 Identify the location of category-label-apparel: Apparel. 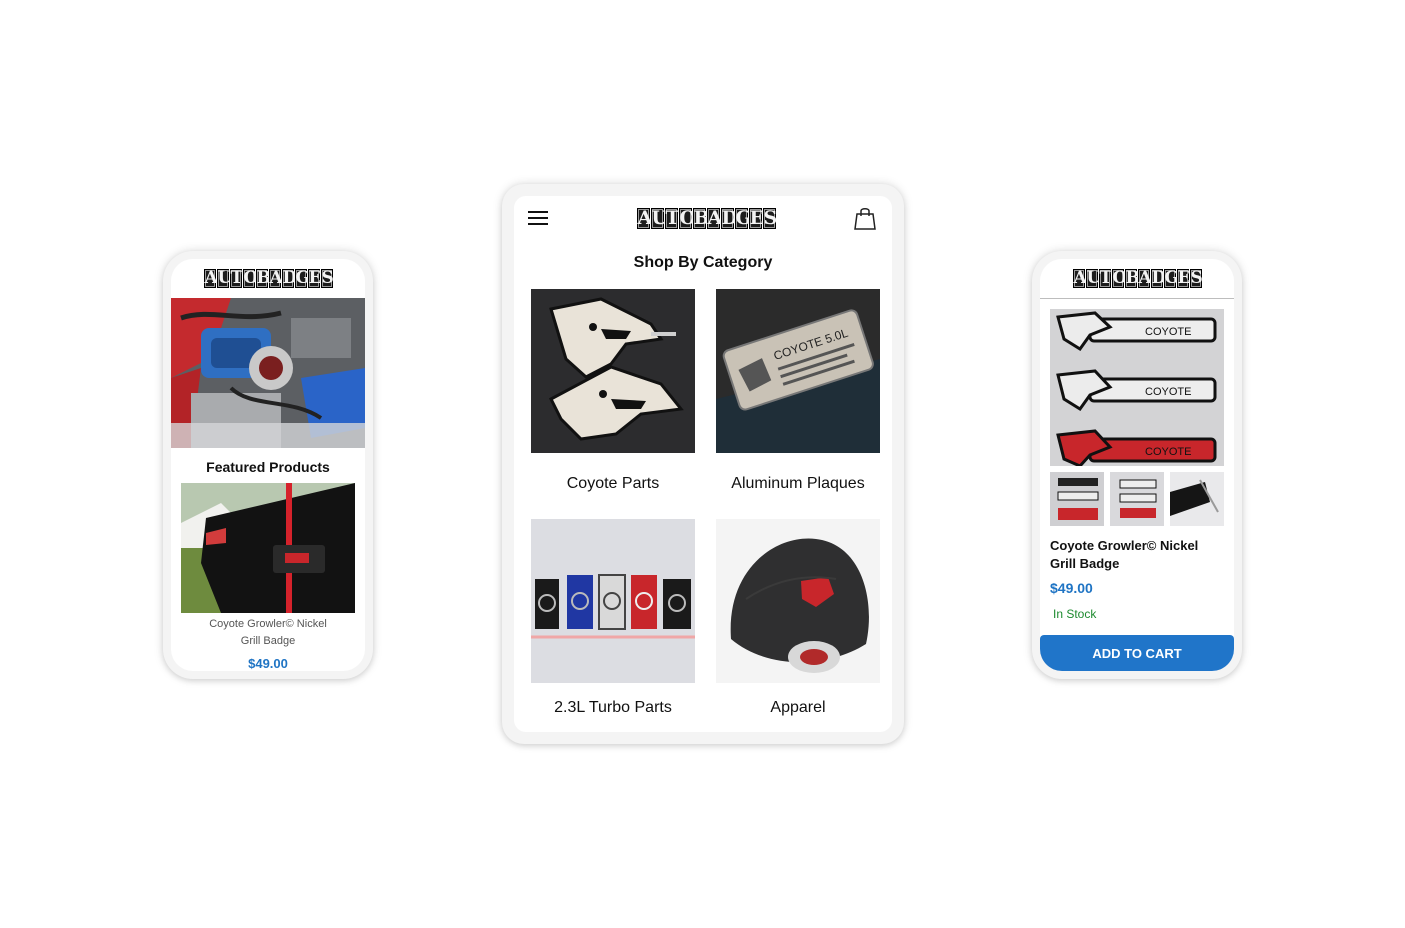
(798, 708).